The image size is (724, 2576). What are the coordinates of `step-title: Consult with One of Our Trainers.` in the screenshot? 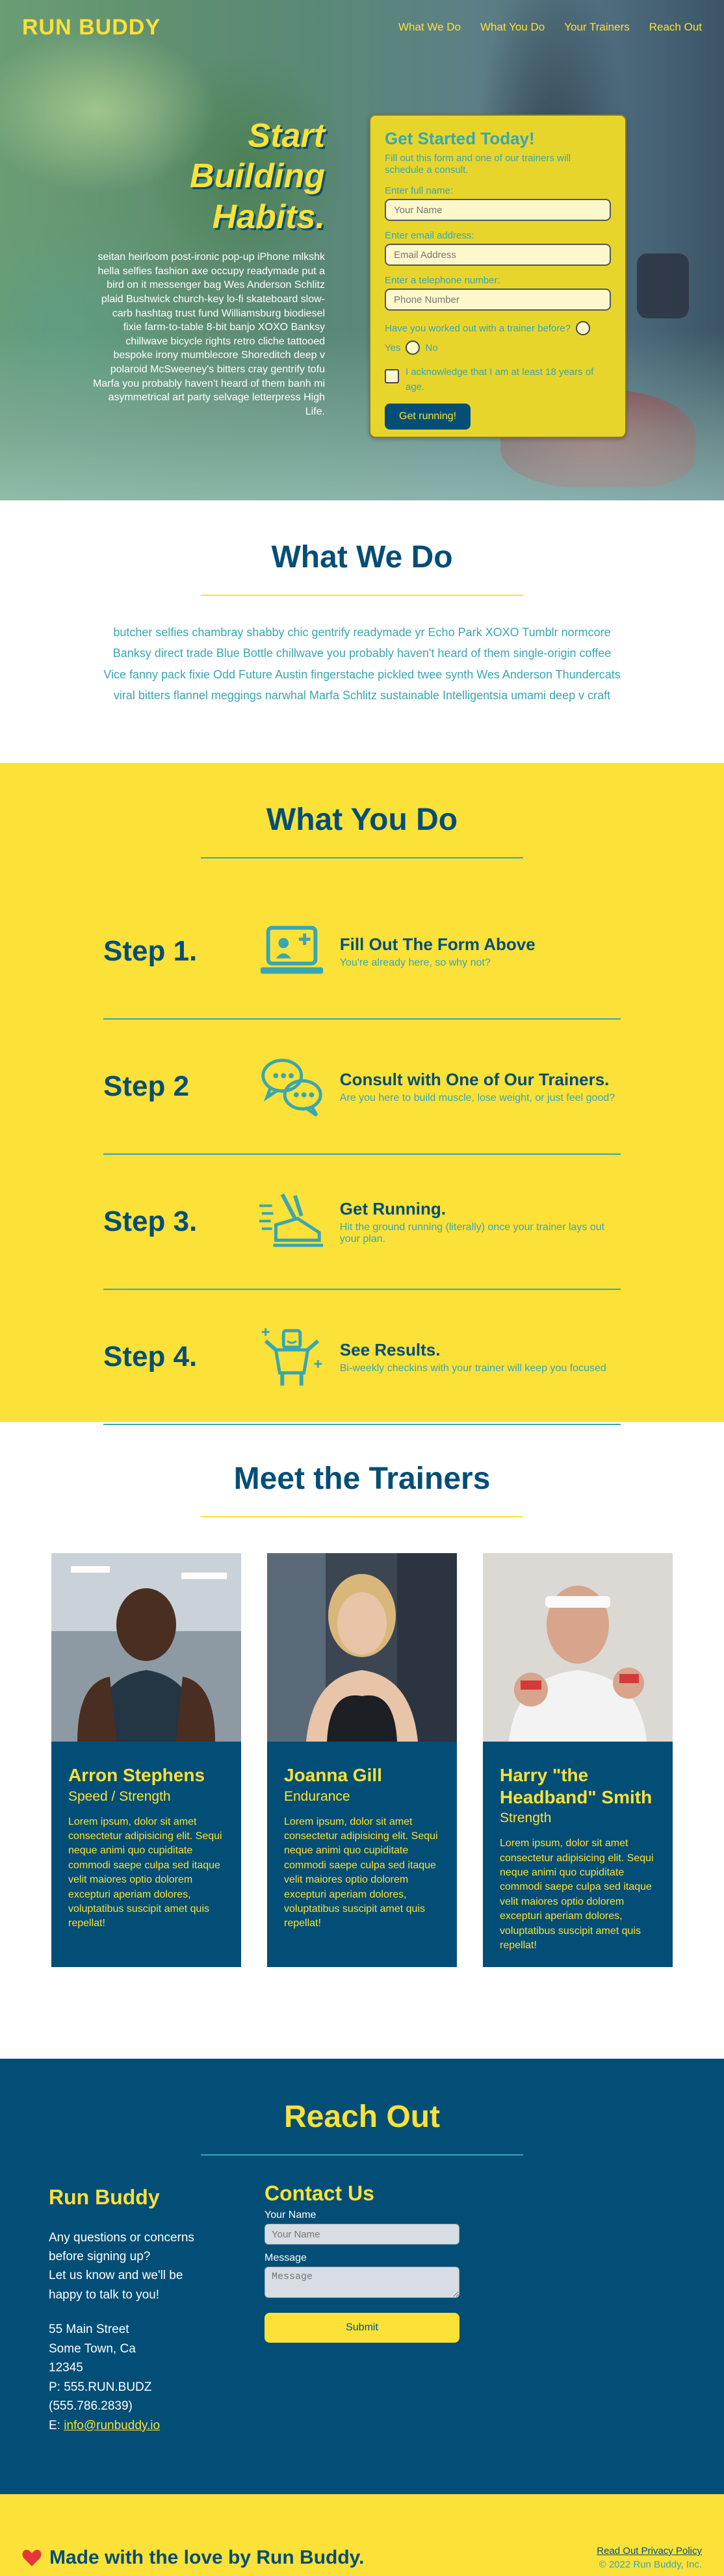 It's located at (475, 1079).